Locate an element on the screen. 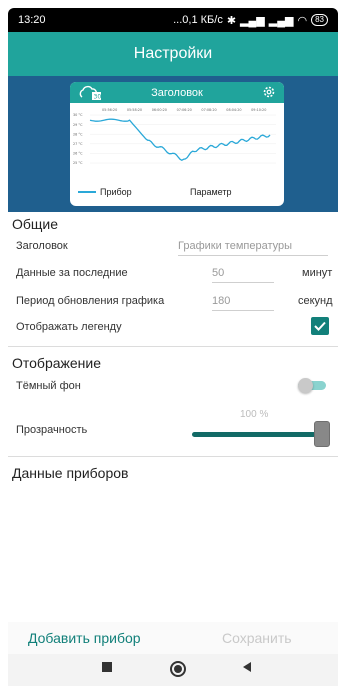 The width and height of the screenshot is (346, 686). data-period-label: Данные за последние is located at coordinates (72, 273).